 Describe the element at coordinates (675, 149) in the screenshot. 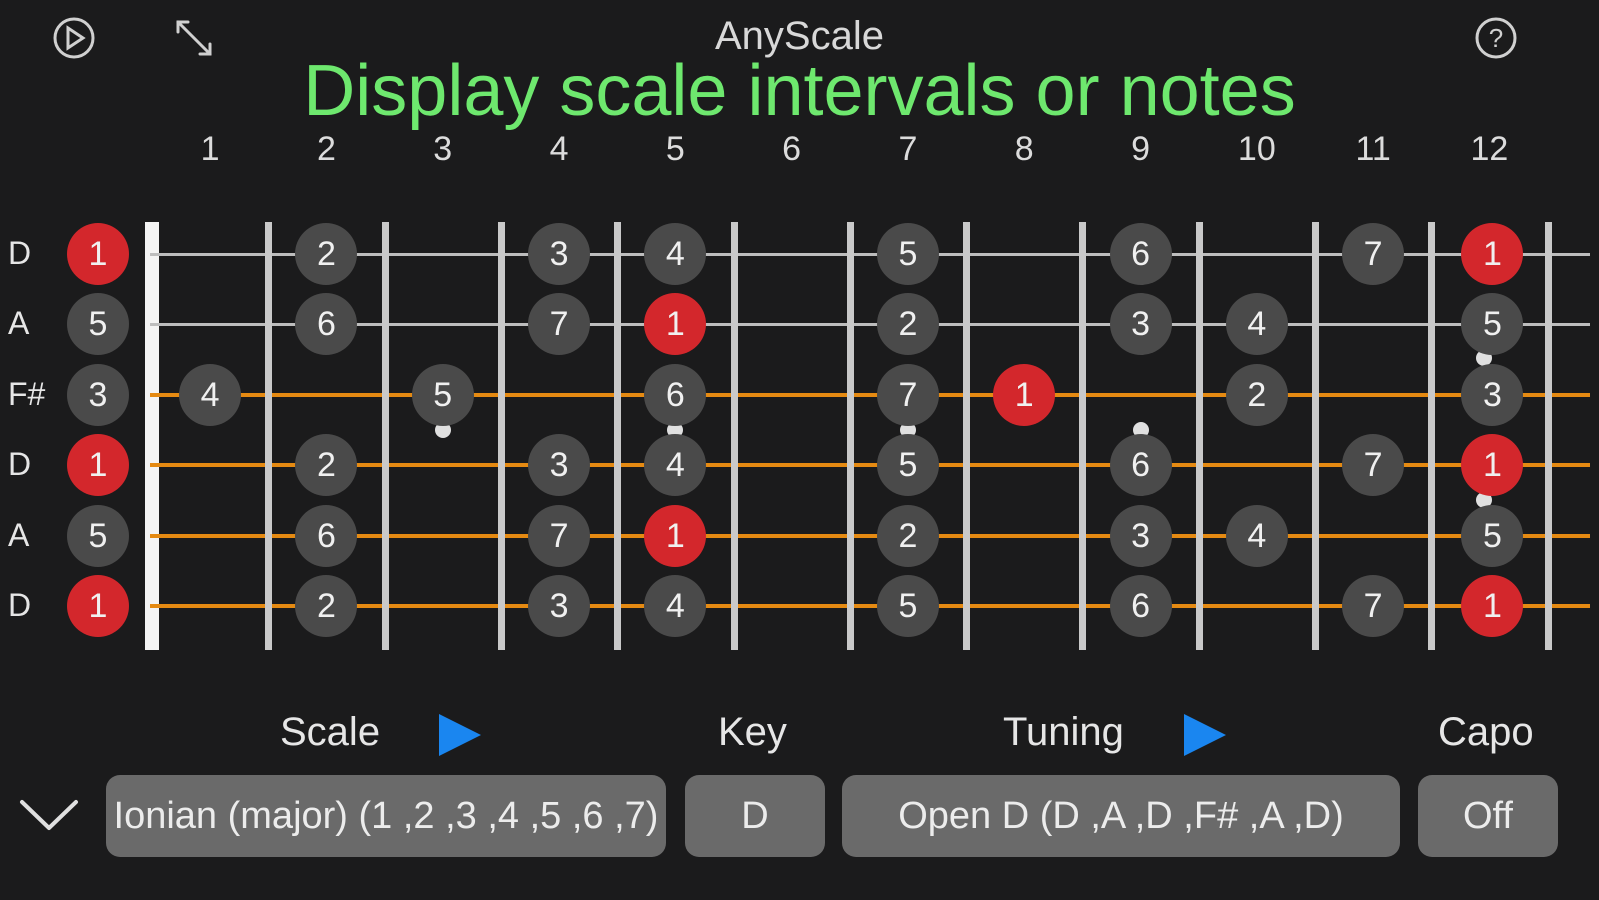

I see `fret-number: 5` at that location.